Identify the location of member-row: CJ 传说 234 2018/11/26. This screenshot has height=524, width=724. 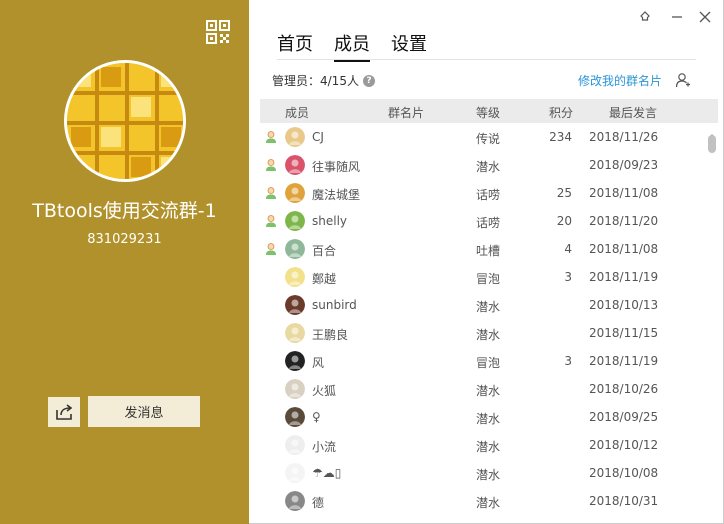
(484, 137).